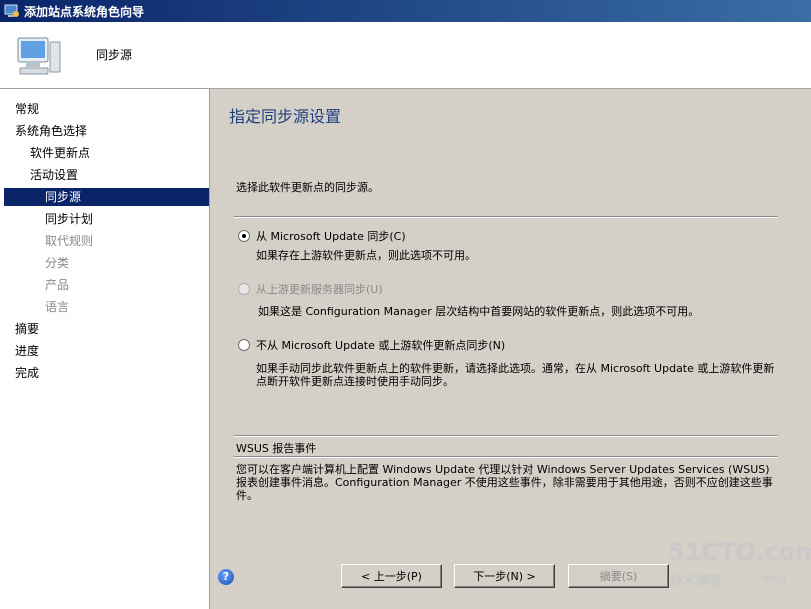 The width and height of the screenshot is (811, 609). I want to click on nav-item-software-update-point: 软件更新点, so click(119, 153).